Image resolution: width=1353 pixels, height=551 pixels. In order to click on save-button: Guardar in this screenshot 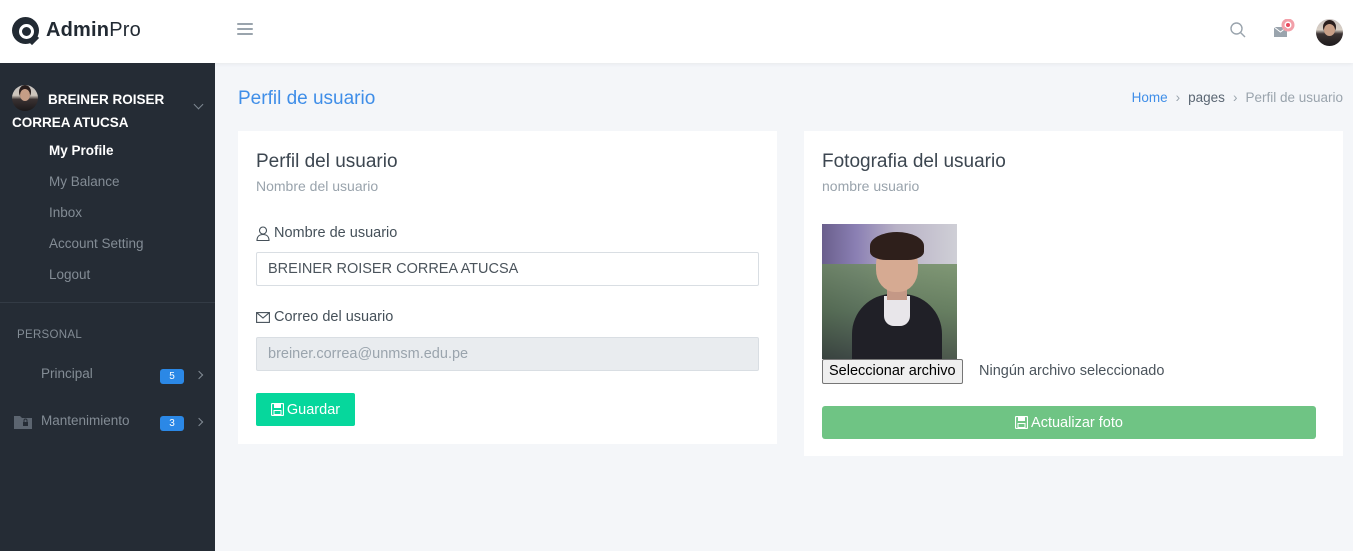, I will do `click(305, 409)`.